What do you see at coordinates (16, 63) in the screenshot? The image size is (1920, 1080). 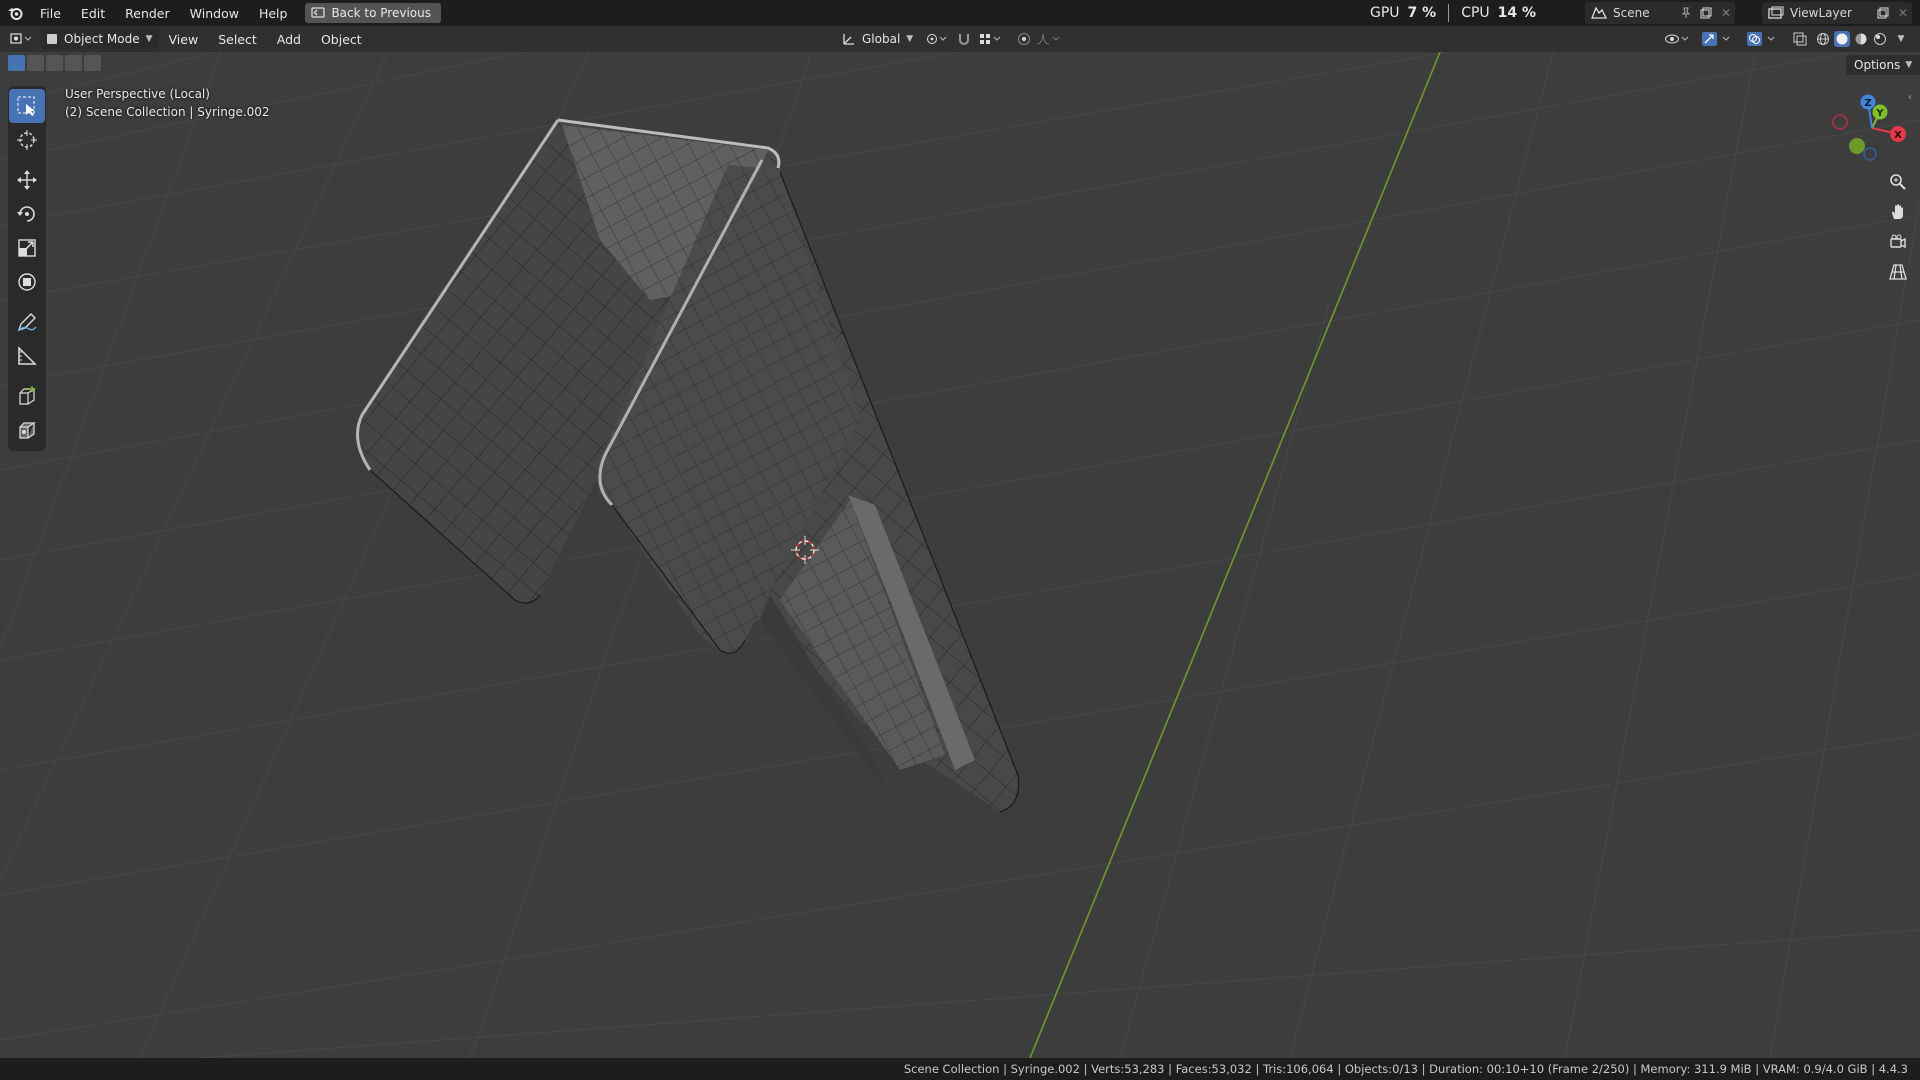 I see `select-new-icon` at bounding box center [16, 63].